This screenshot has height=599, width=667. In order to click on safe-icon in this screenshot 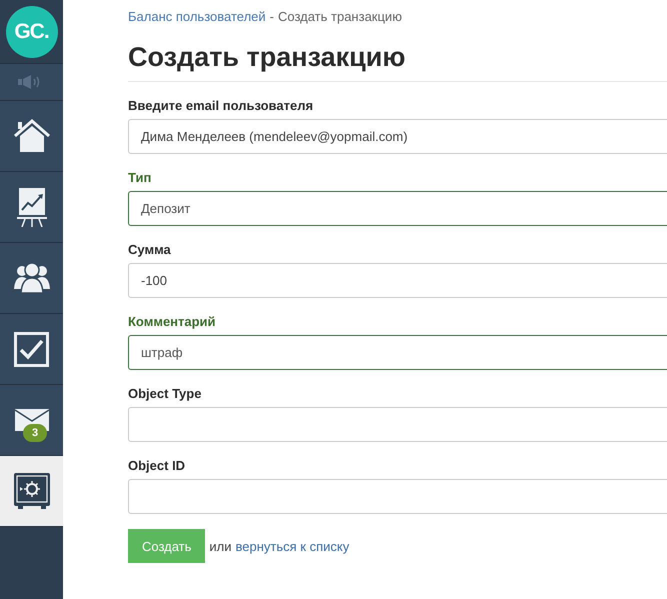, I will do `click(32, 491)`.